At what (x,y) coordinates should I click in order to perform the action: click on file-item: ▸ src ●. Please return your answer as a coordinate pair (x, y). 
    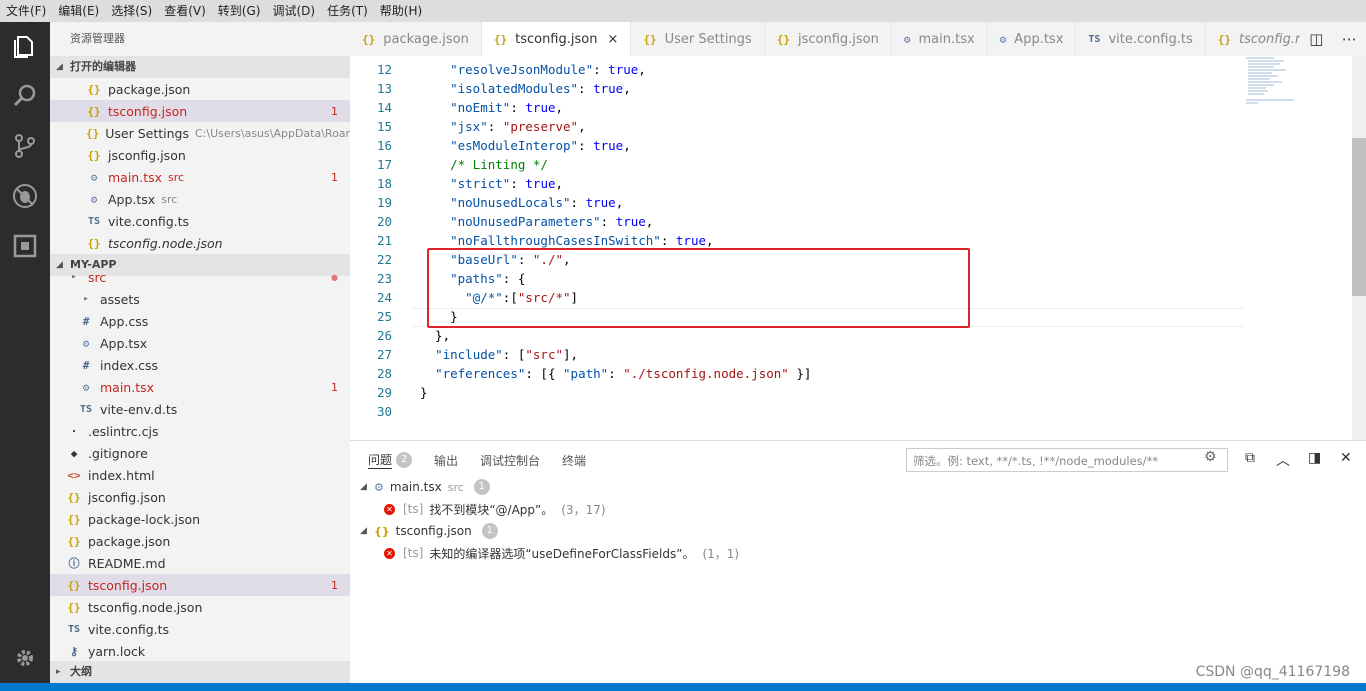
    Looking at the image, I should click on (200, 277).